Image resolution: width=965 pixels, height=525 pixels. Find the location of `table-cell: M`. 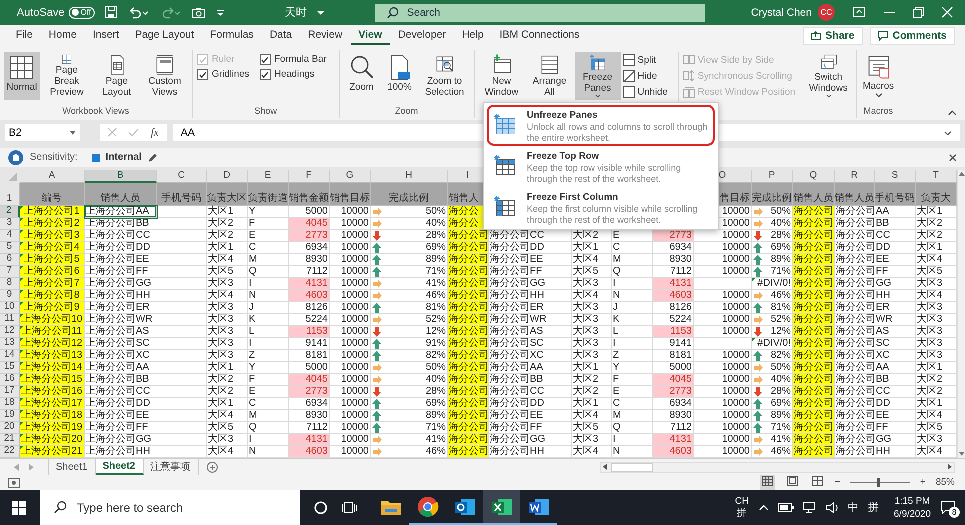

table-cell: M is located at coordinates (632, 416).